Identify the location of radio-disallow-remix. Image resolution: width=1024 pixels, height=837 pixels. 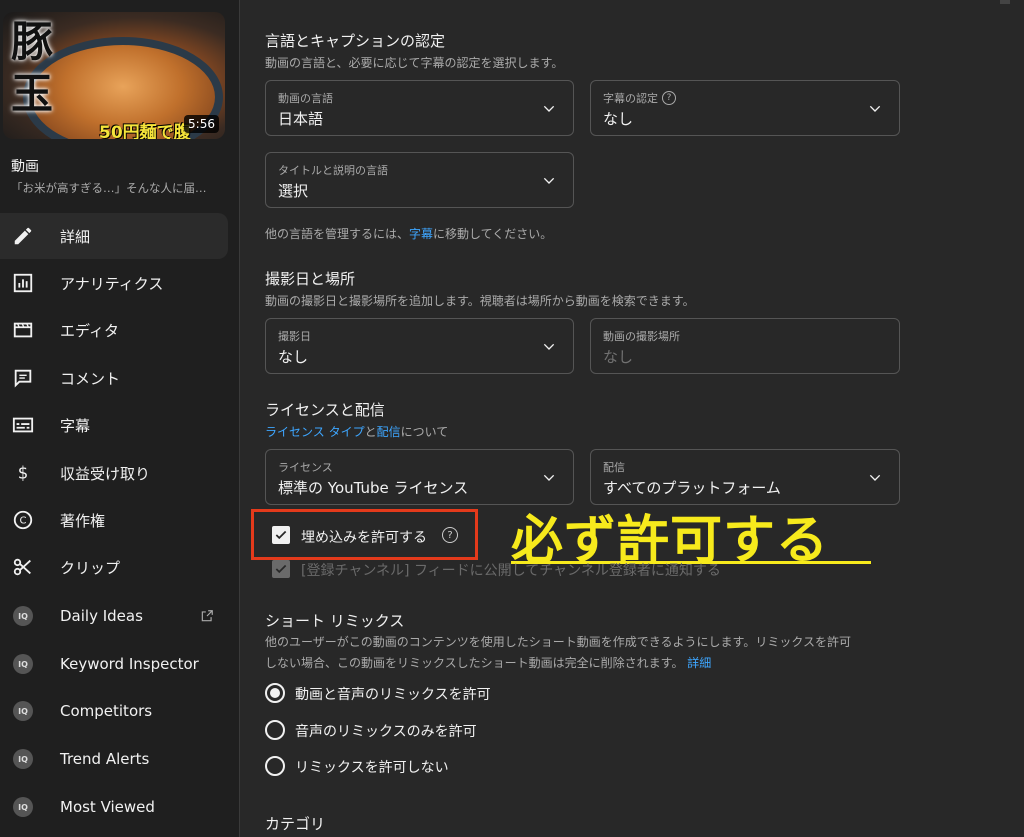
(275, 766).